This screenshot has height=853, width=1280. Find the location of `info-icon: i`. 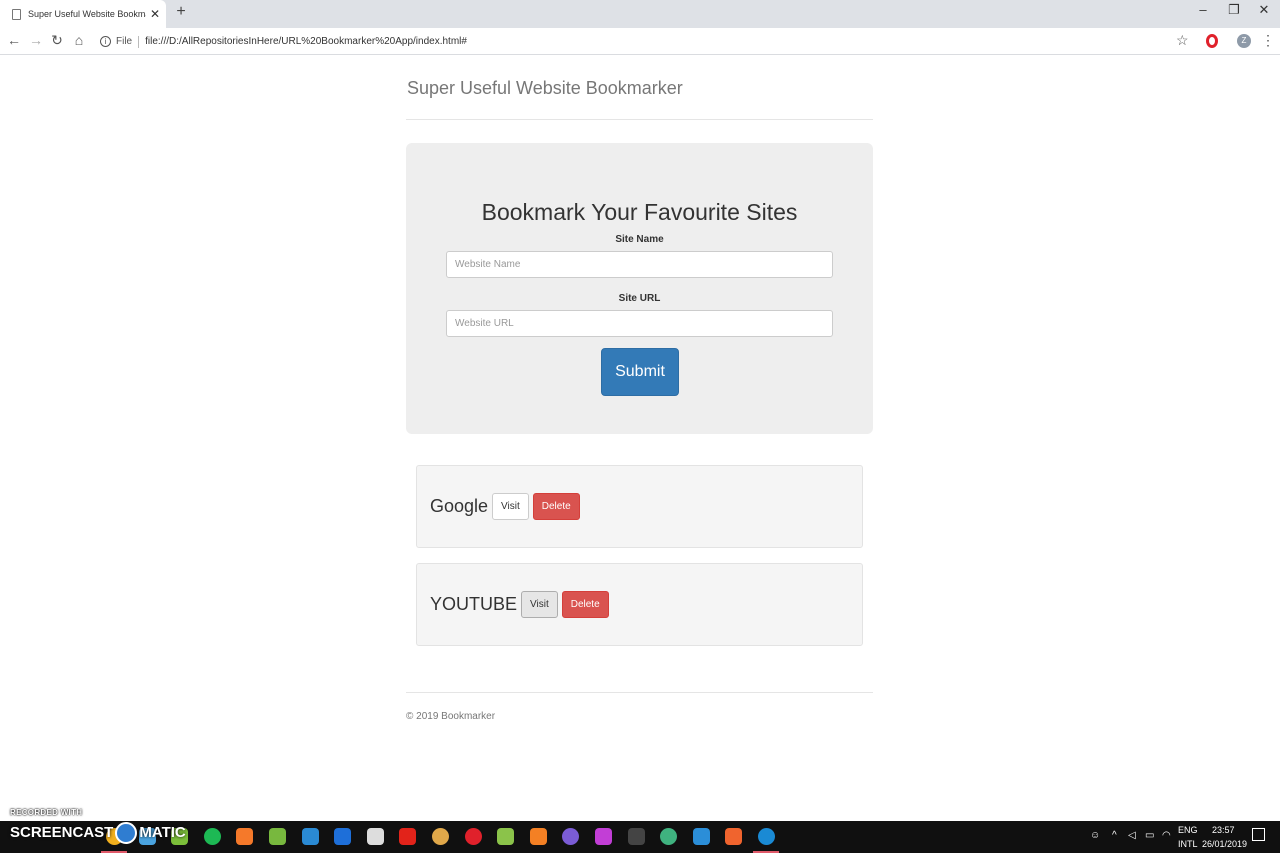

info-icon: i is located at coordinates (105, 41).